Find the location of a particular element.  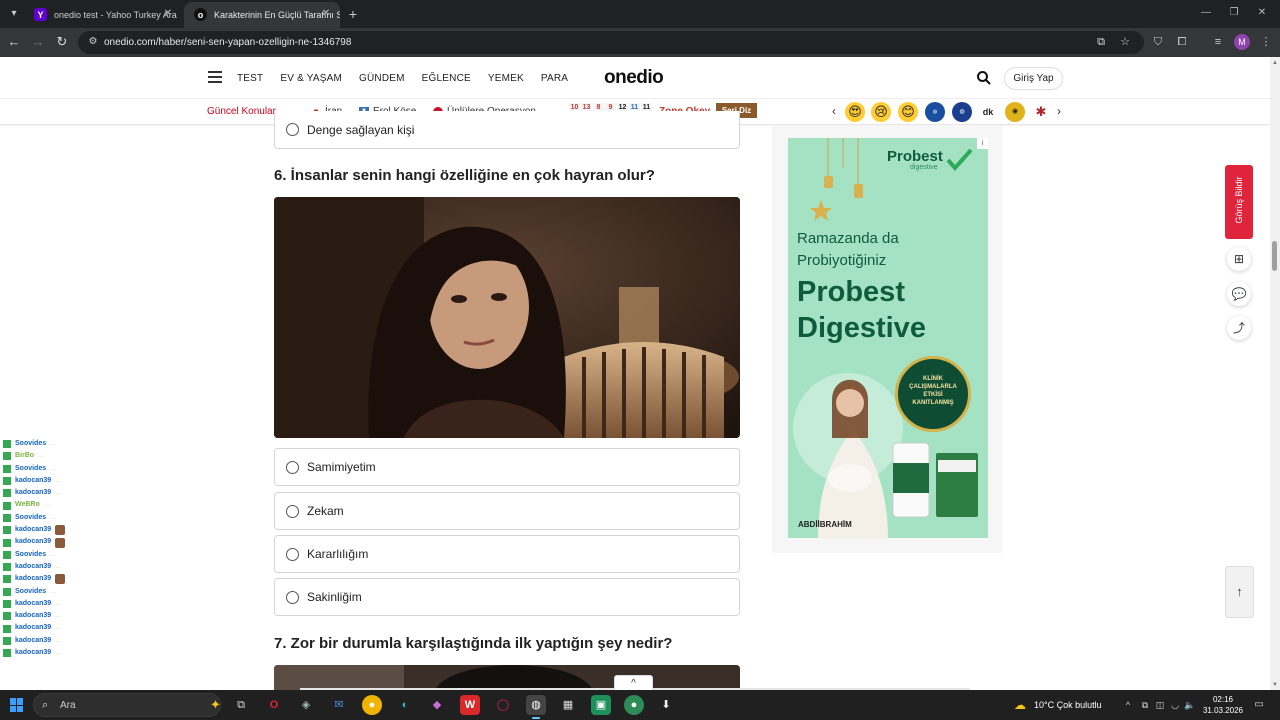

quiz-option: Samimiyetim is located at coordinates (507, 467).